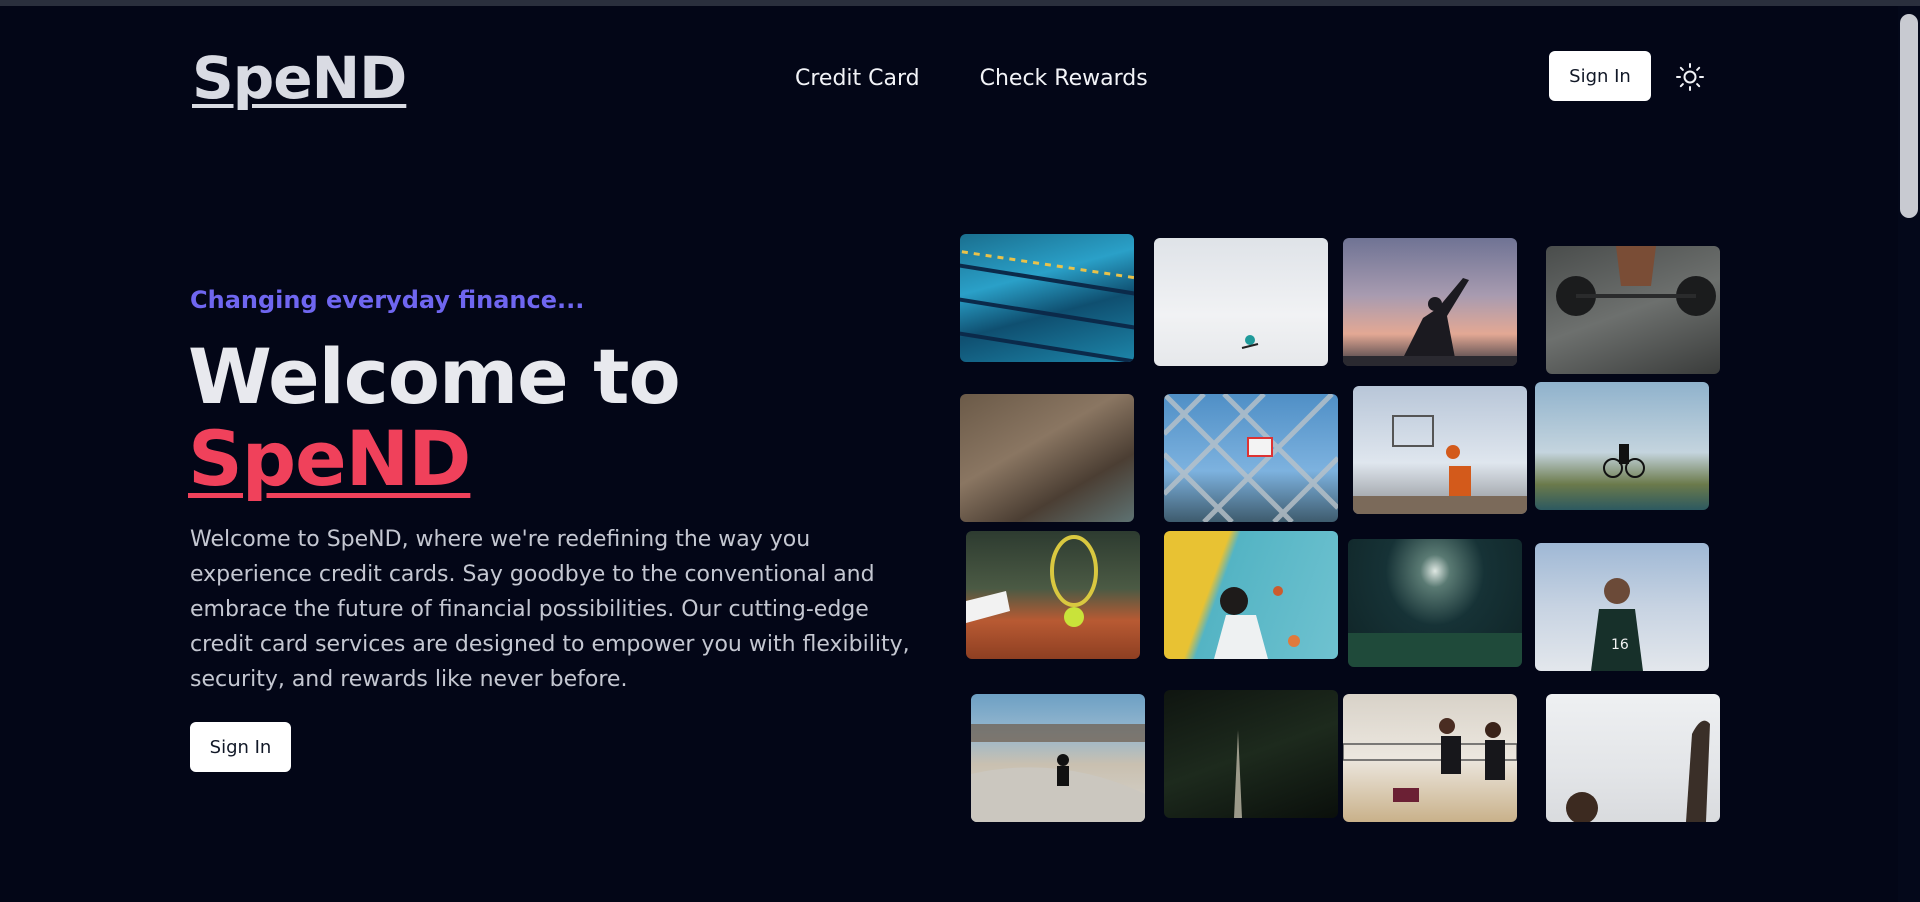 The width and height of the screenshot is (1920, 902). What do you see at coordinates (1909, 454) in the screenshot?
I see `page-scrollbar` at bounding box center [1909, 454].